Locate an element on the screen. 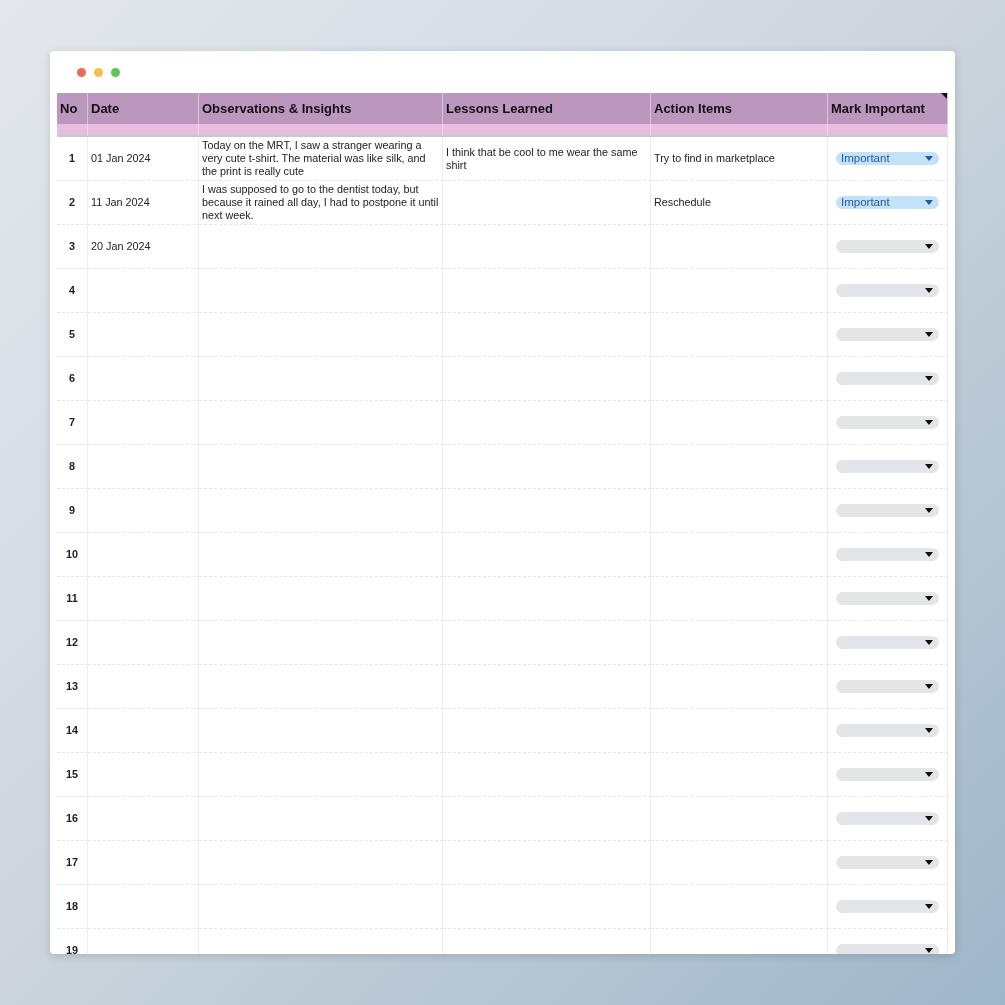  column-header: Action Items is located at coordinates (739, 108).